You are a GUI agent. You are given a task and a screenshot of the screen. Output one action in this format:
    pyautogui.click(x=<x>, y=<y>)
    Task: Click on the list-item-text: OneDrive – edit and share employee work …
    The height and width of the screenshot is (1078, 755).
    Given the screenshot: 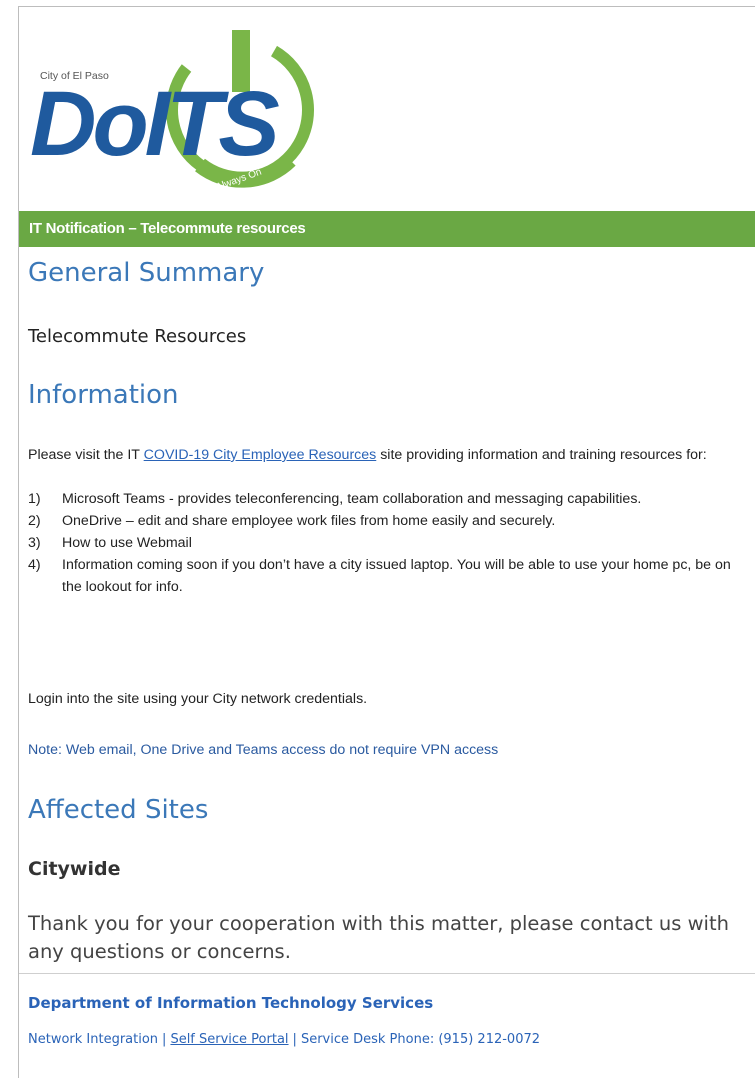 What is the action you would take?
    pyautogui.click(x=309, y=521)
    